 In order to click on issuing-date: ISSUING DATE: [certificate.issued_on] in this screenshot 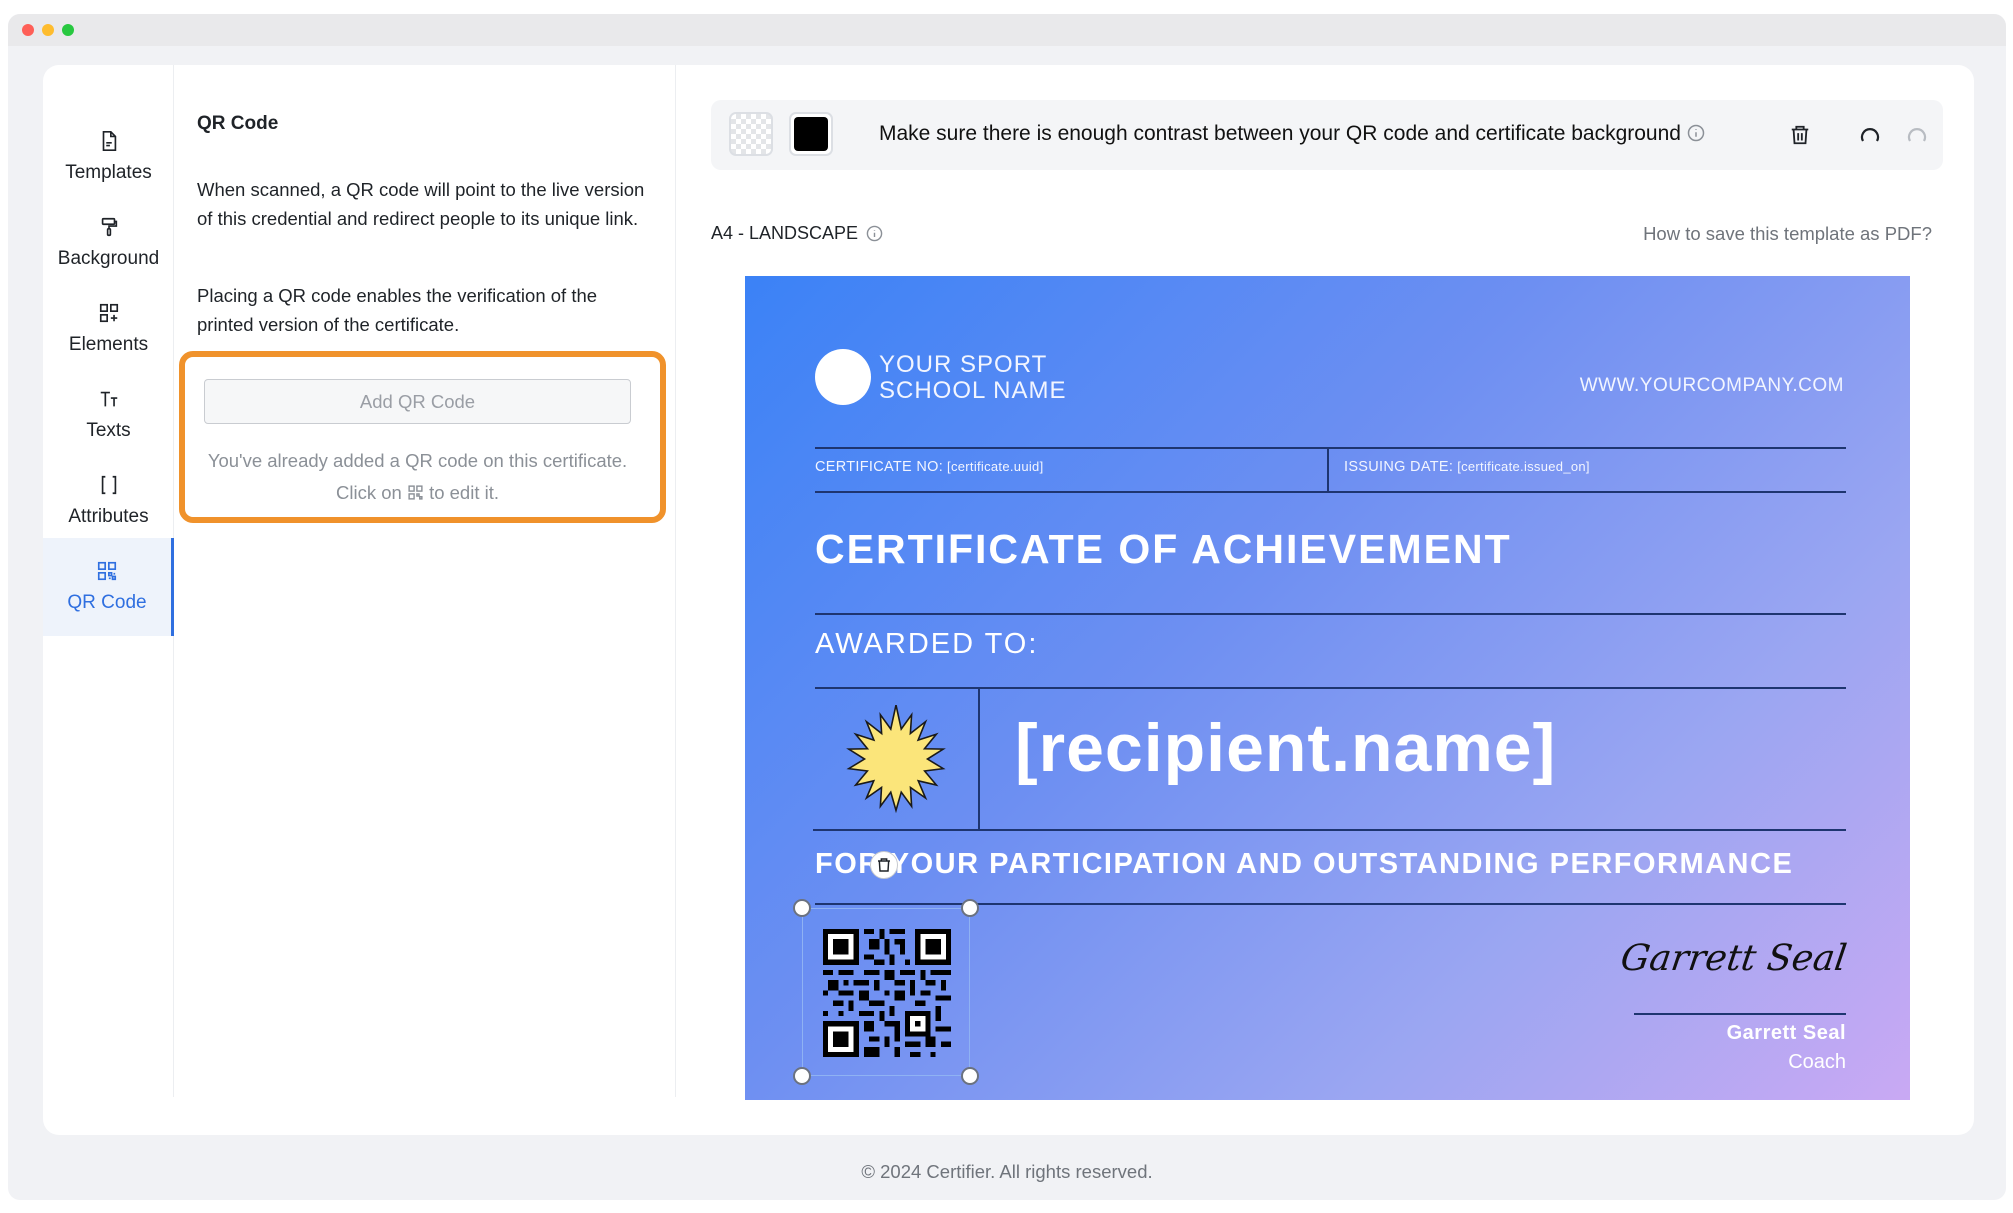, I will do `click(1467, 467)`.